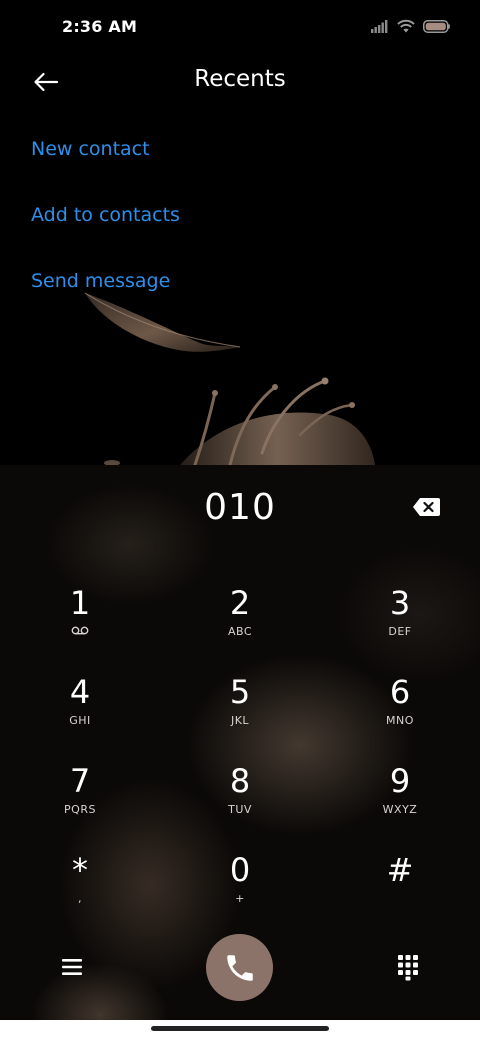  I want to click on signal-icon, so click(379, 26).